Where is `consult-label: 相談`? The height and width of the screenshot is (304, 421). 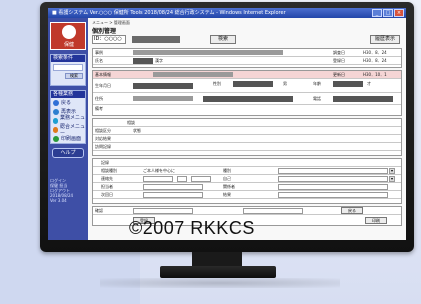 consult-label: 相談 is located at coordinates (131, 122).